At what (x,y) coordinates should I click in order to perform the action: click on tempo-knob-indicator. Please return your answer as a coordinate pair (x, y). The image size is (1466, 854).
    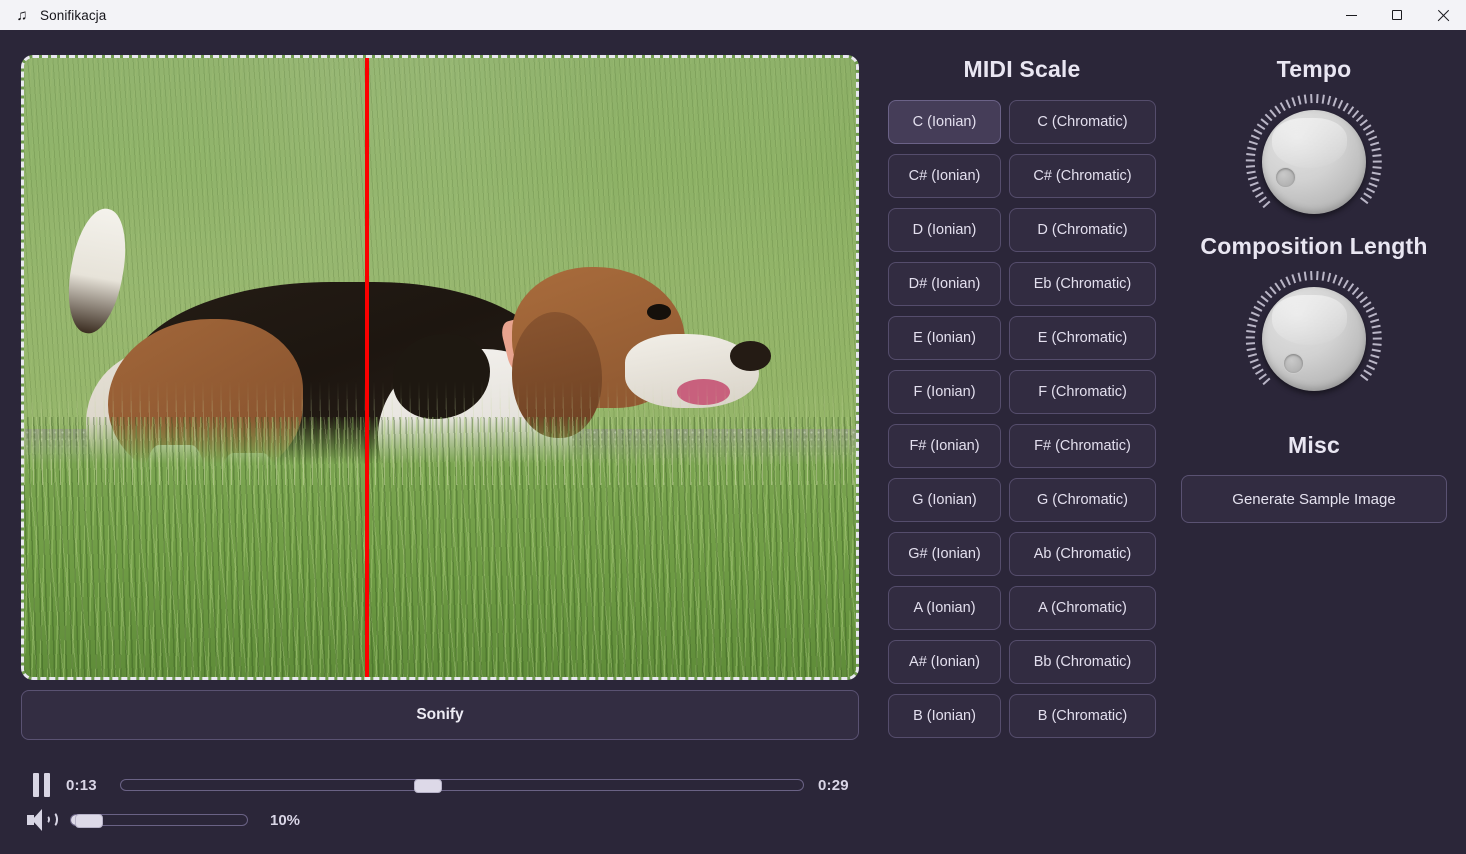
    Looking at the image, I should click on (1286, 177).